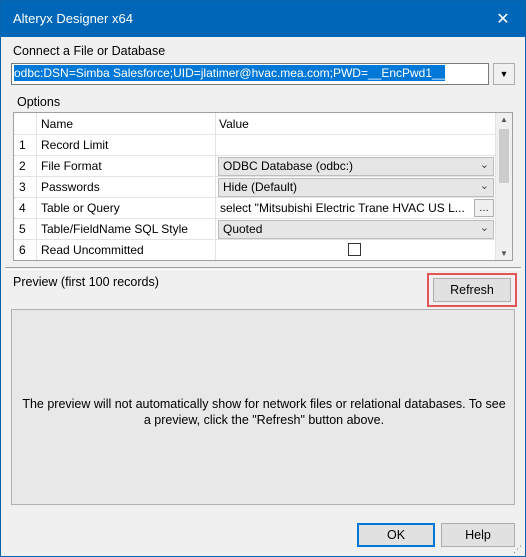 The image size is (526, 557). What do you see at coordinates (22, 187) in the screenshot?
I see `row-number: 3` at bounding box center [22, 187].